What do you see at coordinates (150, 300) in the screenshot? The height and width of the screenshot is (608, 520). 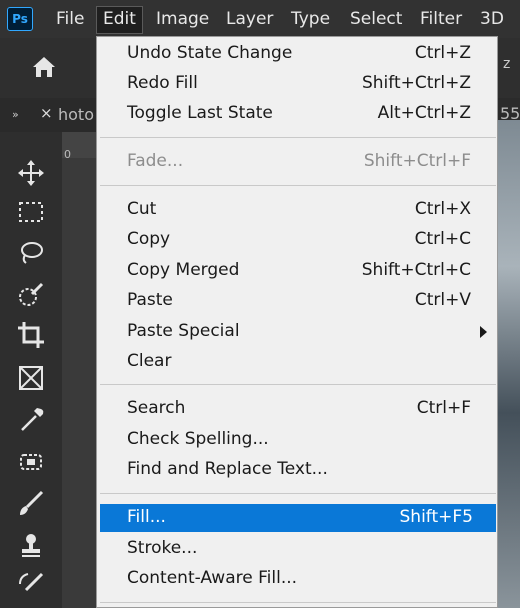 I see `menu-item-label: Paste` at bounding box center [150, 300].